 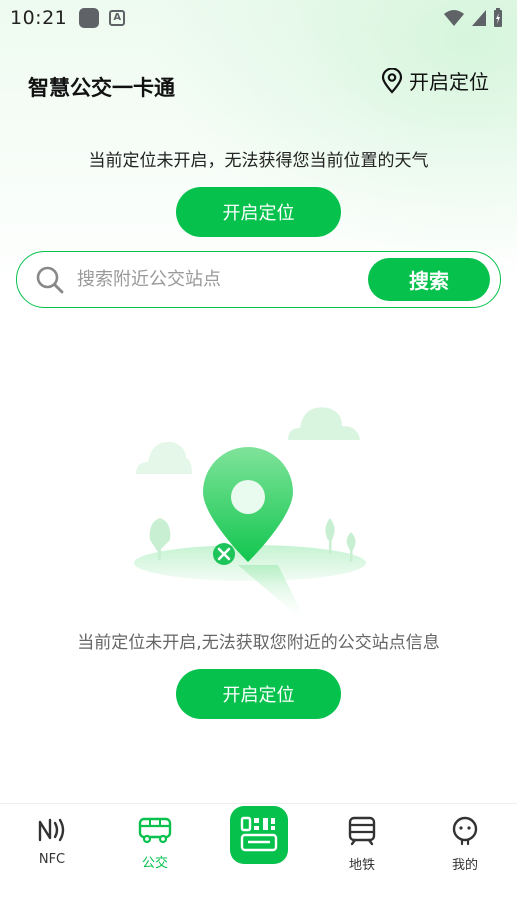 I want to click on bus-icon, so click(x=155, y=830).